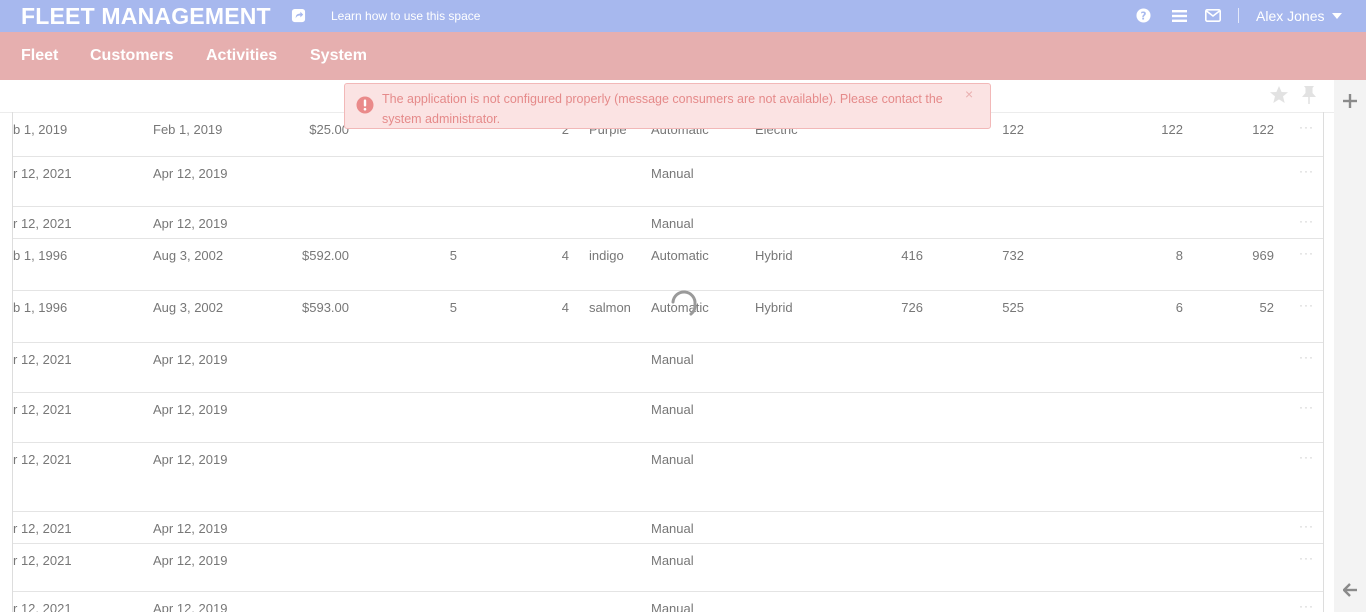  What do you see at coordinates (684, 303) in the screenshot?
I see `loading-spinner` at bounding box center [684, 303].